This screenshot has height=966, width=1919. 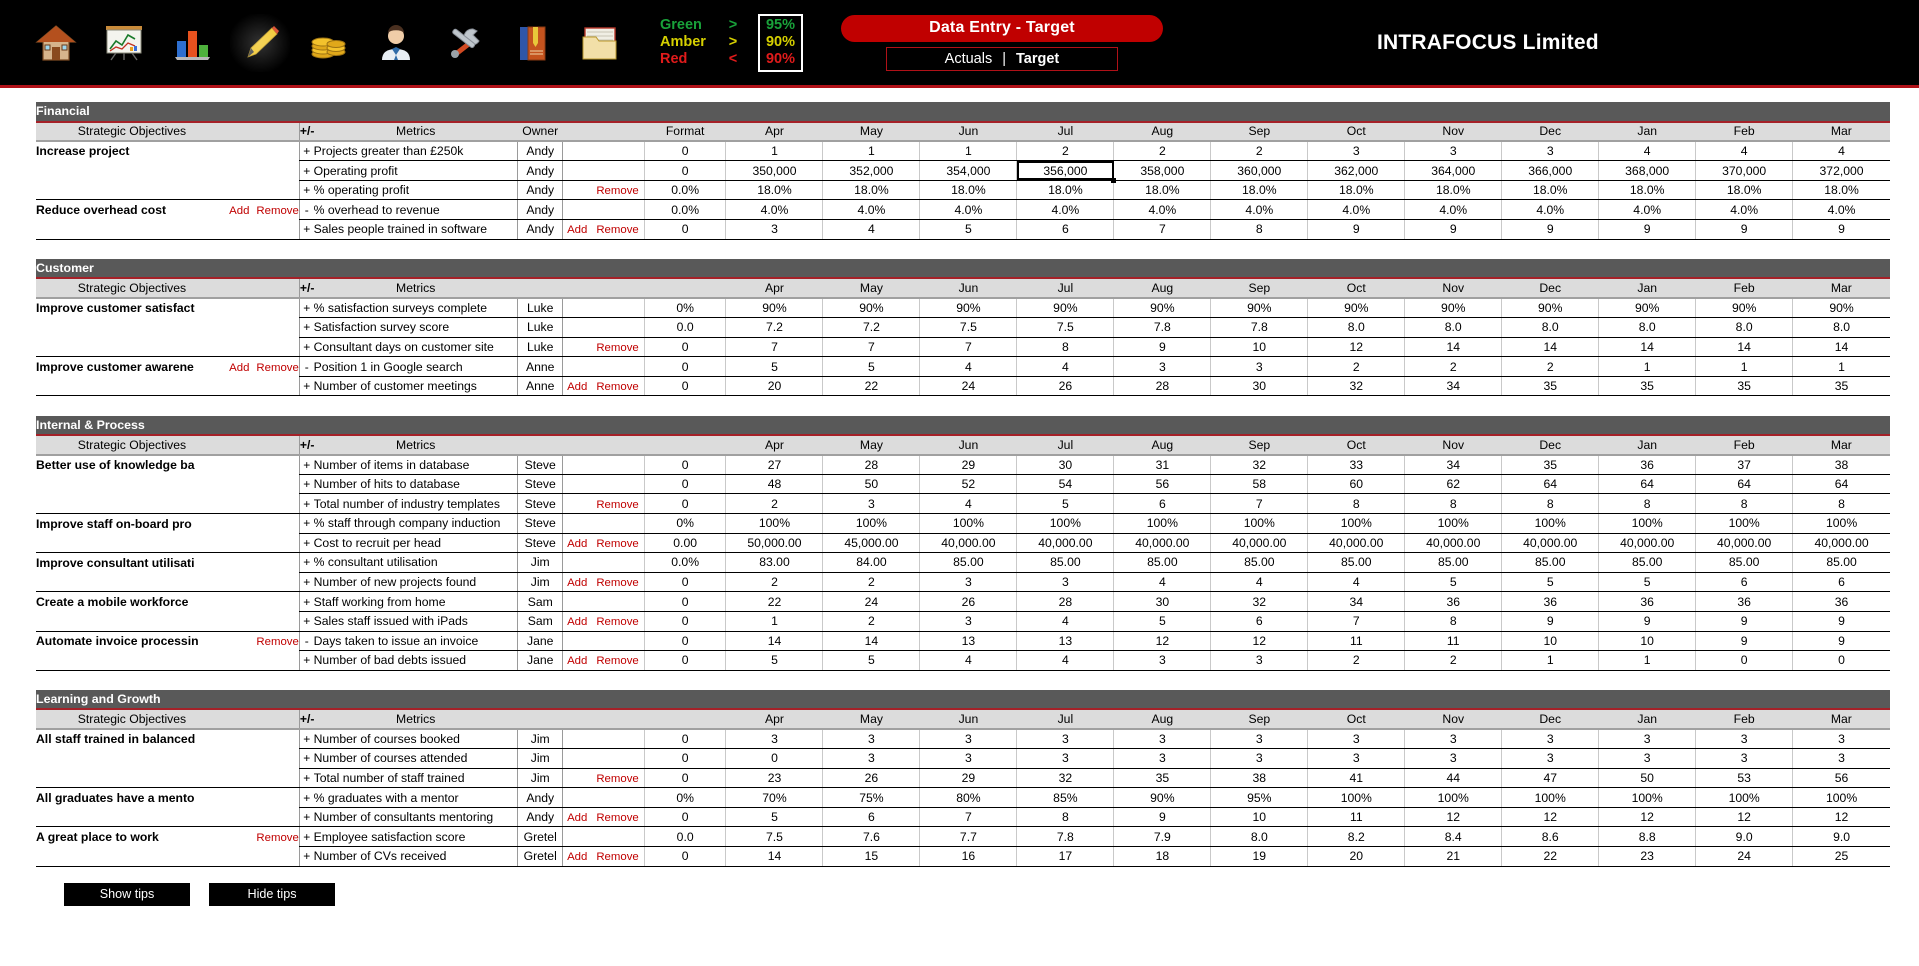 What do you see at coordinates (416, 347) in the screenshot?
I see `metric-name: Consultant days on customer site` at bounding box center [416, 347].